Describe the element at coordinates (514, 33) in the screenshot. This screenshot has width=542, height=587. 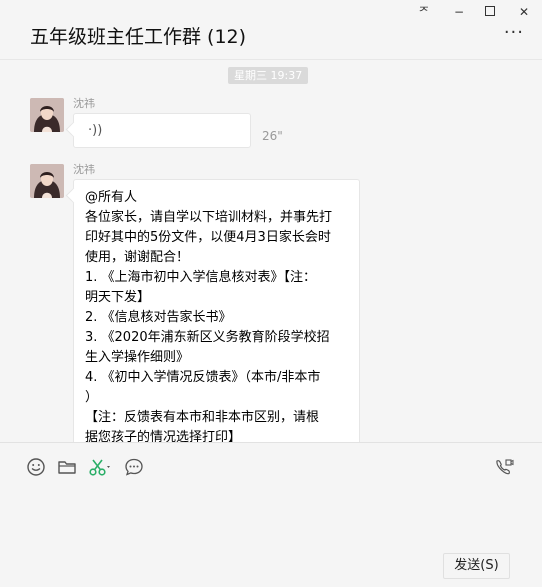
I see `more-options-button: ···` at that location.